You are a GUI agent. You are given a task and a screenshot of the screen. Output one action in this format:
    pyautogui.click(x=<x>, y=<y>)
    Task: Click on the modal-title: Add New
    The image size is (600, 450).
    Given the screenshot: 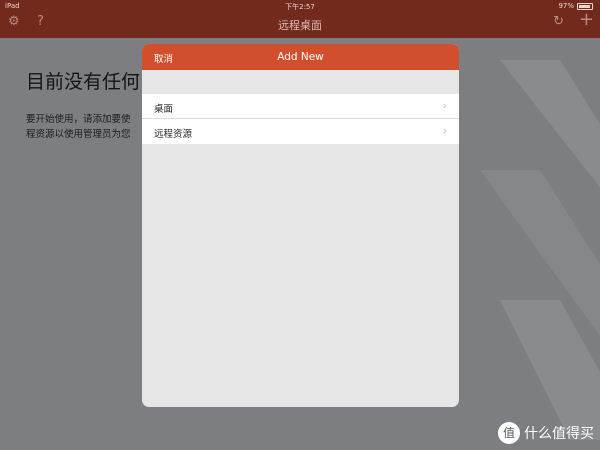 What is the action you would take?
    pyautogui.click(x=300, y=57)
    